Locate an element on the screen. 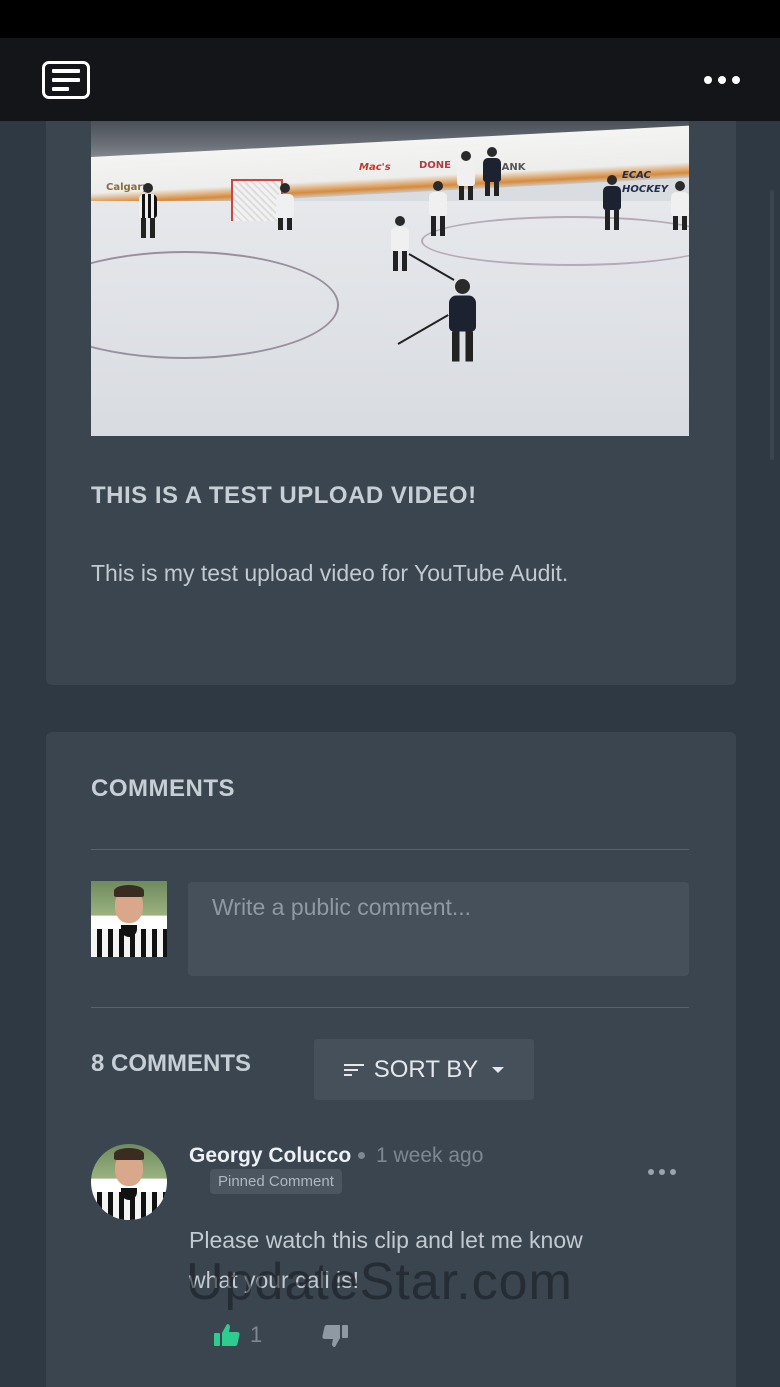 This screenshot has width=780, height=1387. comment-more-options-button is located at coordinates (662, 1172).